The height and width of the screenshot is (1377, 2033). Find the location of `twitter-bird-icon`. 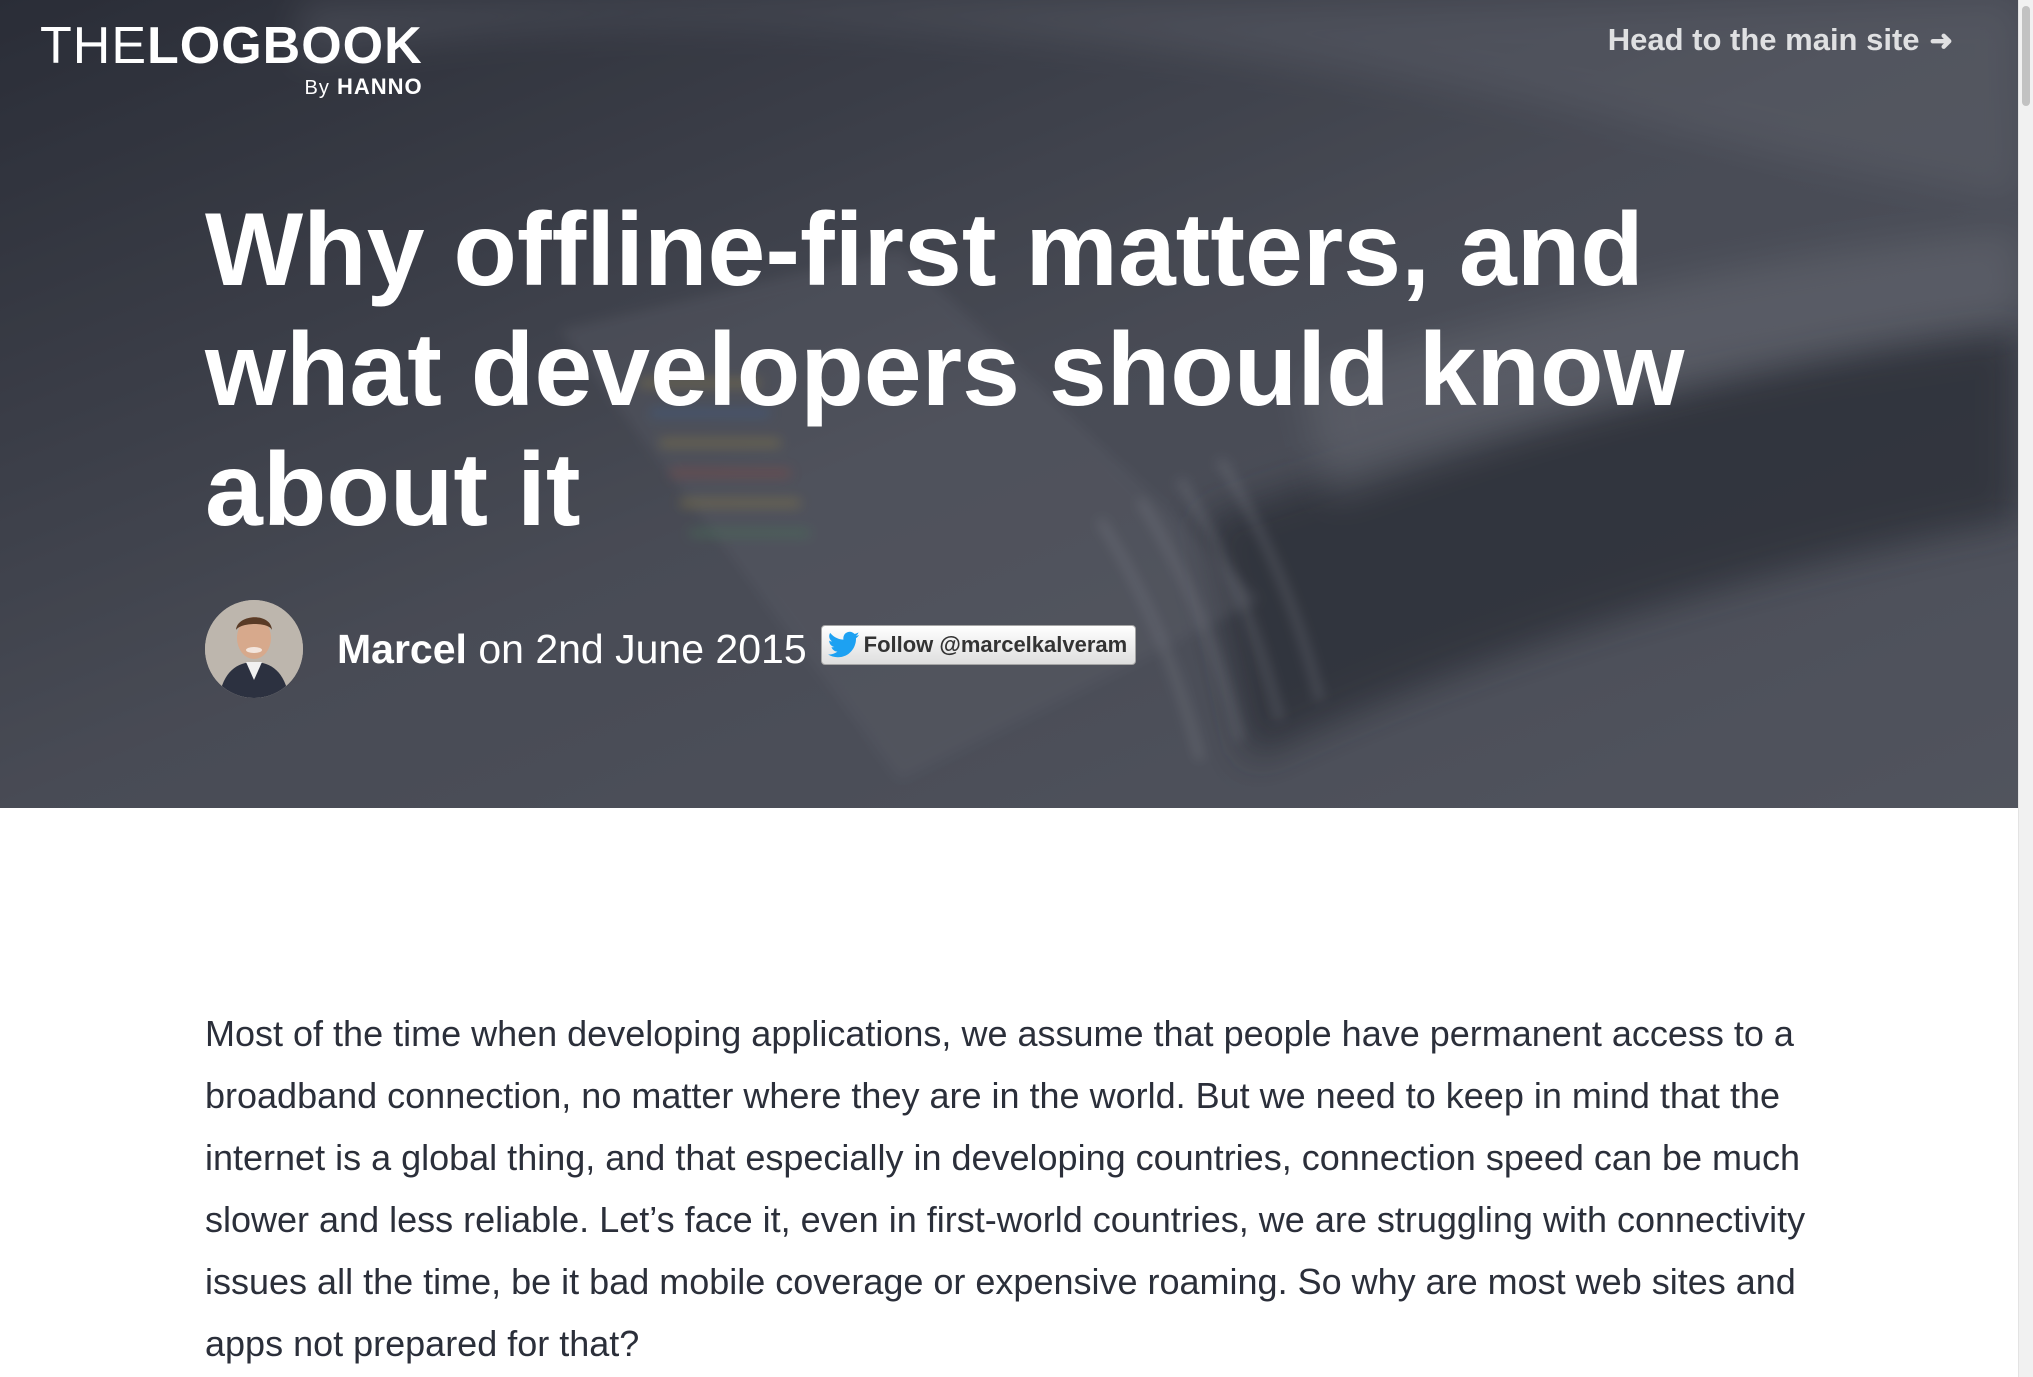

twitter-bird-icon is located at coordinates (843, 644).